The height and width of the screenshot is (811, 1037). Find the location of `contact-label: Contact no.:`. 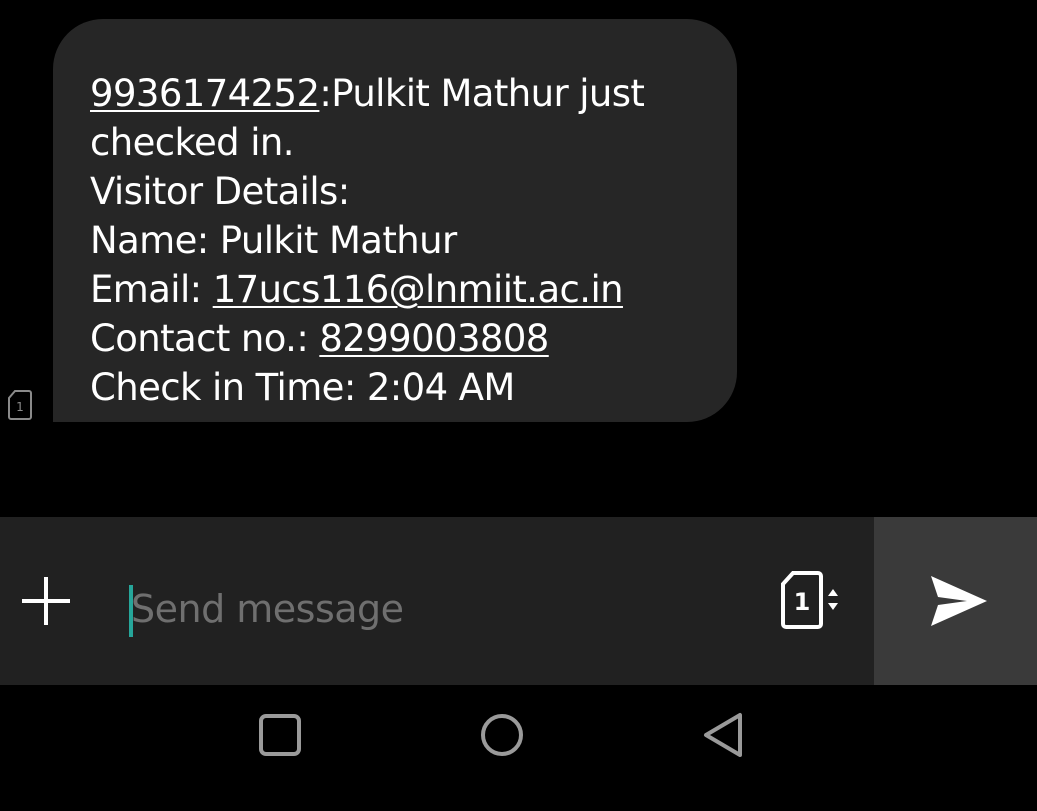

contact-label: Contact no.: is located at coordinates (205, 338).